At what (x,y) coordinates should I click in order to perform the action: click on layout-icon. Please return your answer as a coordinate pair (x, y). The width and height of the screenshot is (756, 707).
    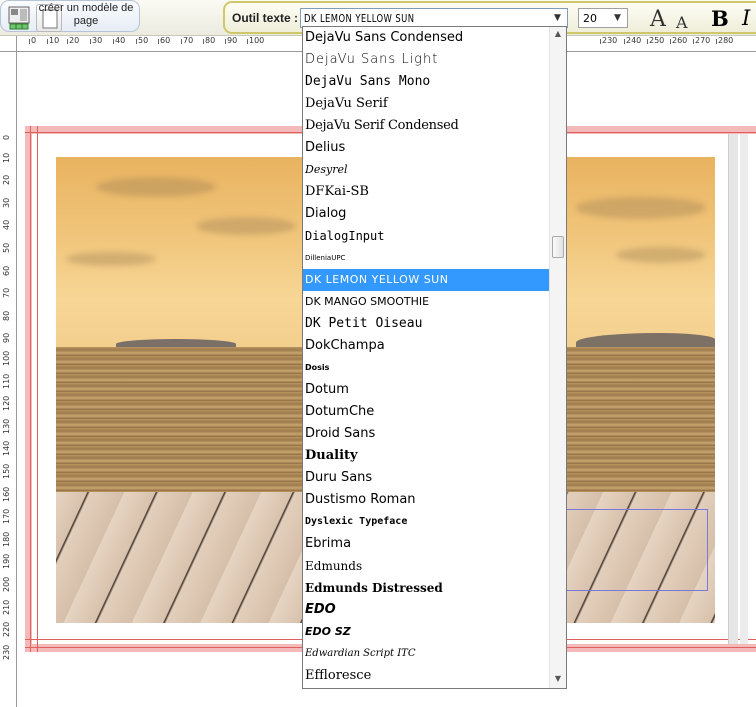
    Looking at the image, I should click on (19, 15).